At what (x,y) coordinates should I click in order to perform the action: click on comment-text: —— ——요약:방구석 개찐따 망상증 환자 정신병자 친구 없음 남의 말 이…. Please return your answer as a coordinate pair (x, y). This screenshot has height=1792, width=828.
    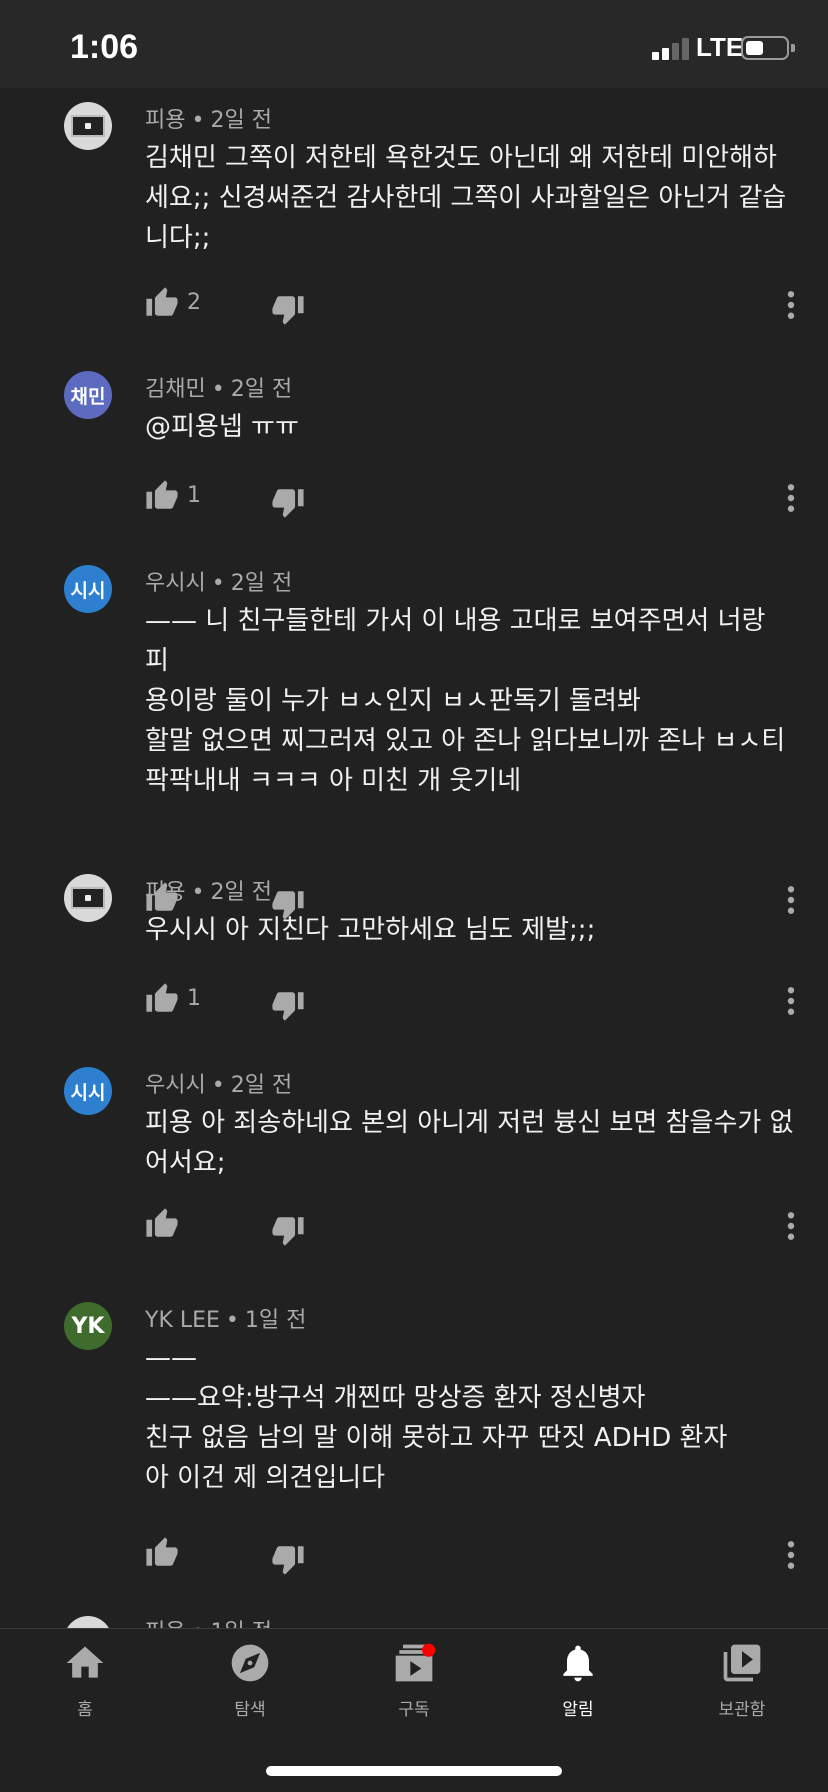
    Looking at the image, I should click on (436, 1418).